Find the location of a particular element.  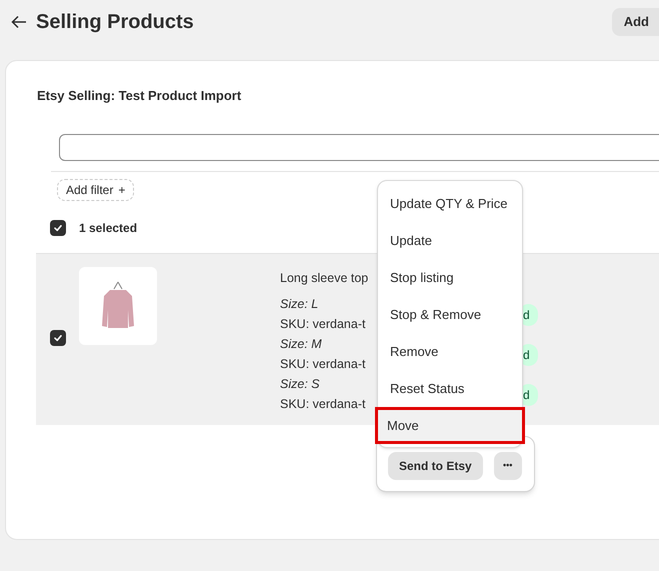

menu-item: Update QTY & Price is located at coordinates (450, 203).